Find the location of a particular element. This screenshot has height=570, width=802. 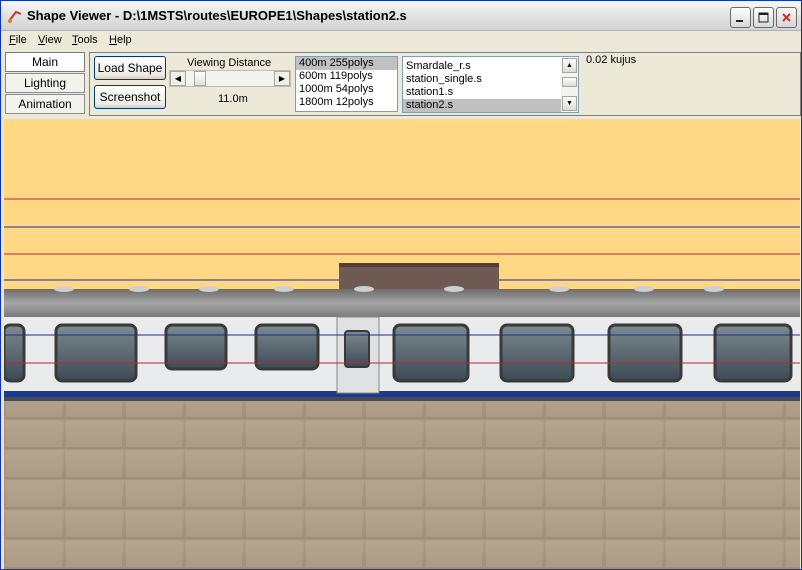

menu-help-rest: elp is located at coordinates (124, 40).